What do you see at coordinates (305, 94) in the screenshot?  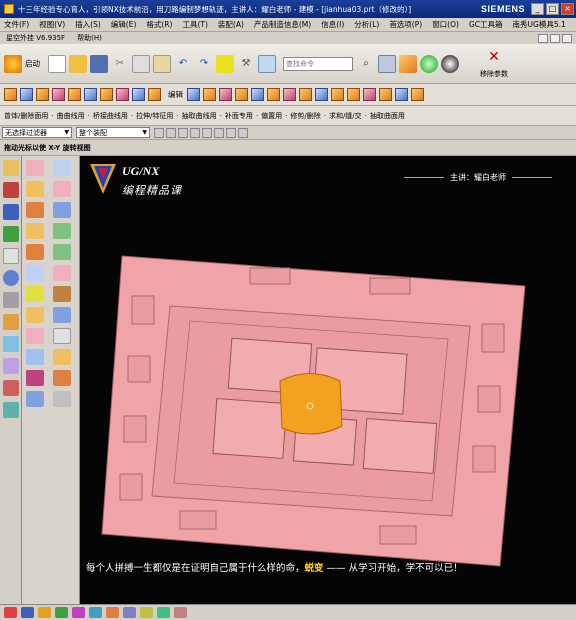 I see `unite-icon` at bounding box center [305, 94].